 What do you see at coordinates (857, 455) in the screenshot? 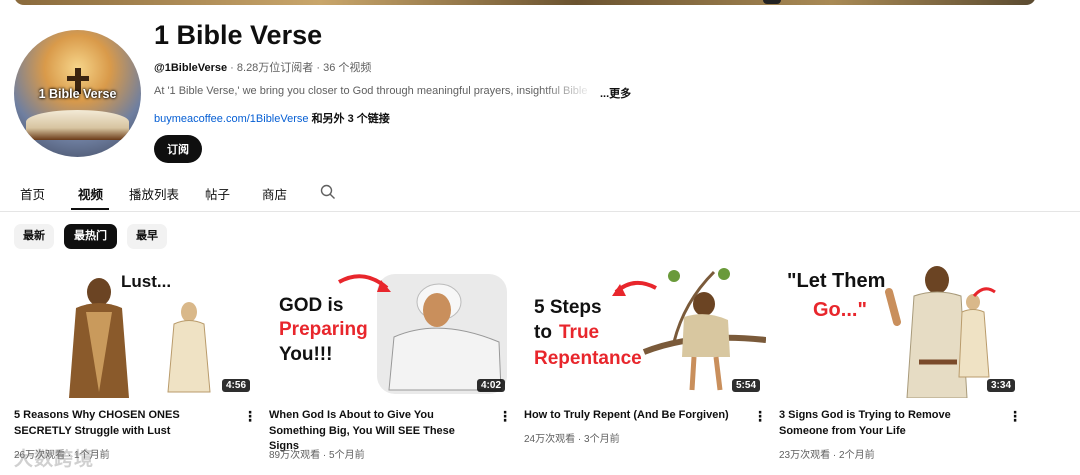
I see `upload-age: 2个月前` at bounding box center [857, 455].